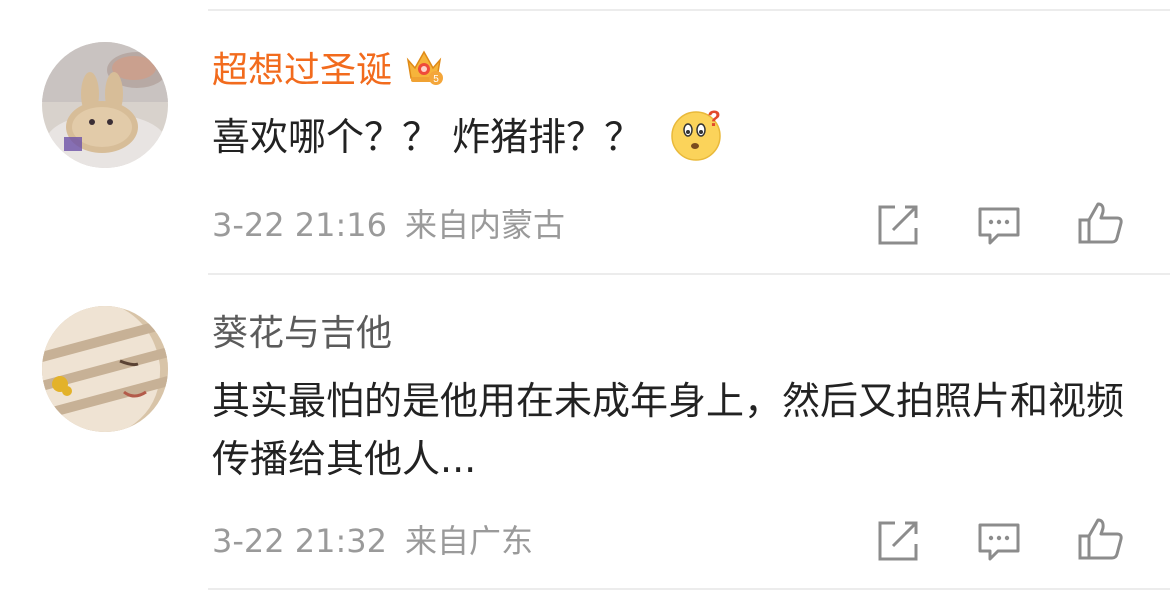 This screenshot has height=600, width=1170. Describe the element at coordinates (469, 541) in the screenshot. I see `location: 来自广东` at that location.